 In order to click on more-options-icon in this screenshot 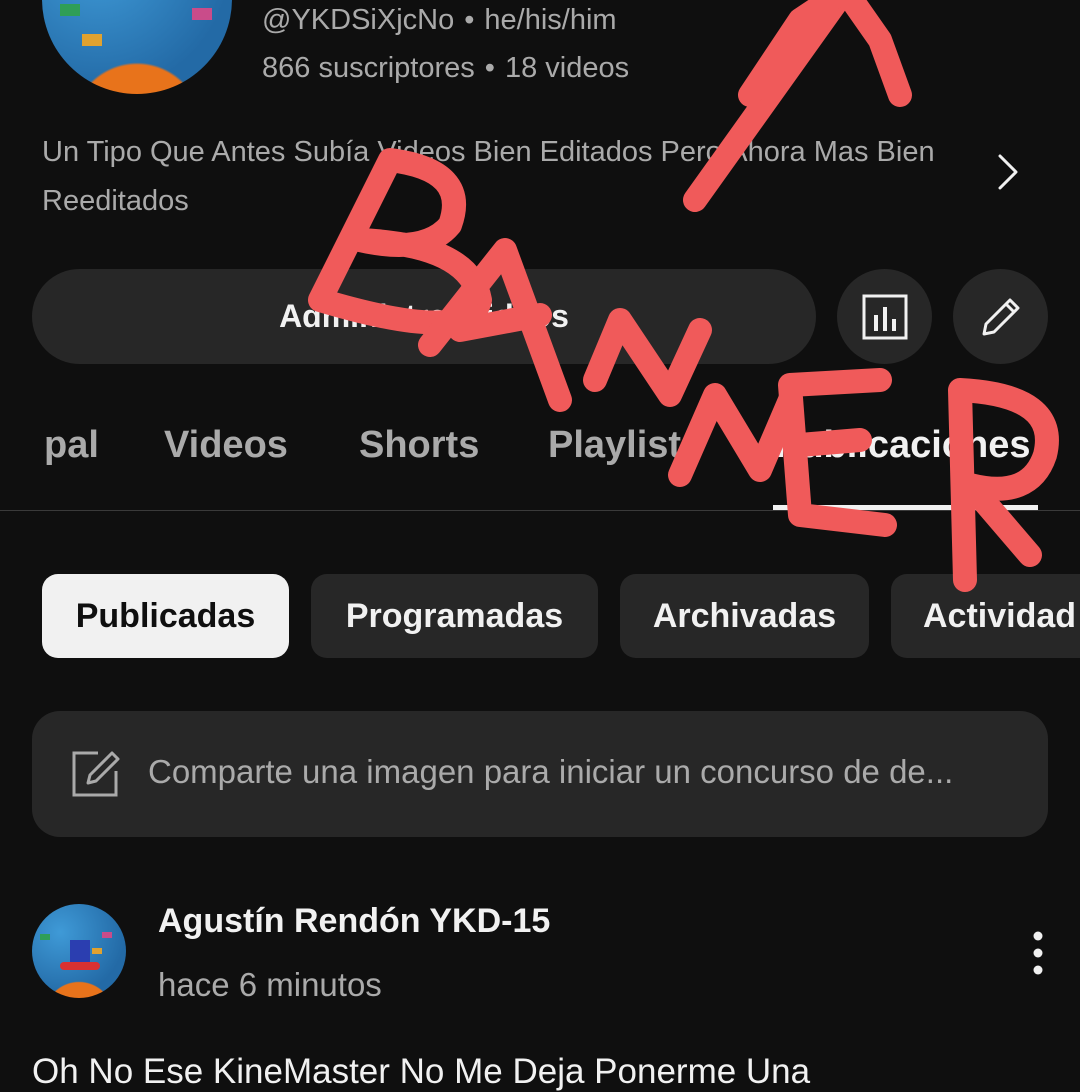, I will do `click(1038, 953)`.